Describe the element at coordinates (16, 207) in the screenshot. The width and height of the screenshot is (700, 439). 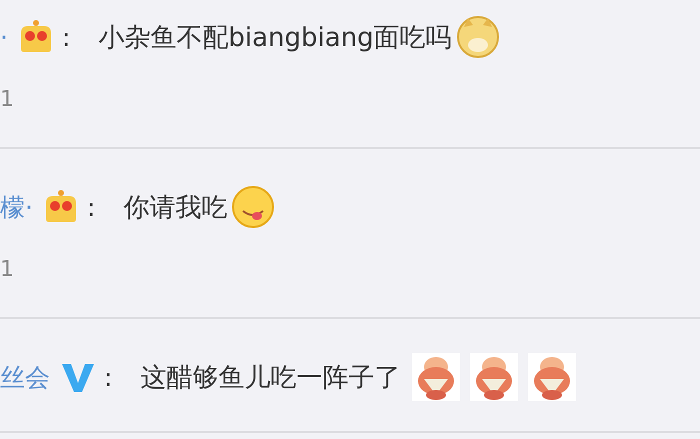
I see `user-name: 檬·` at that location.